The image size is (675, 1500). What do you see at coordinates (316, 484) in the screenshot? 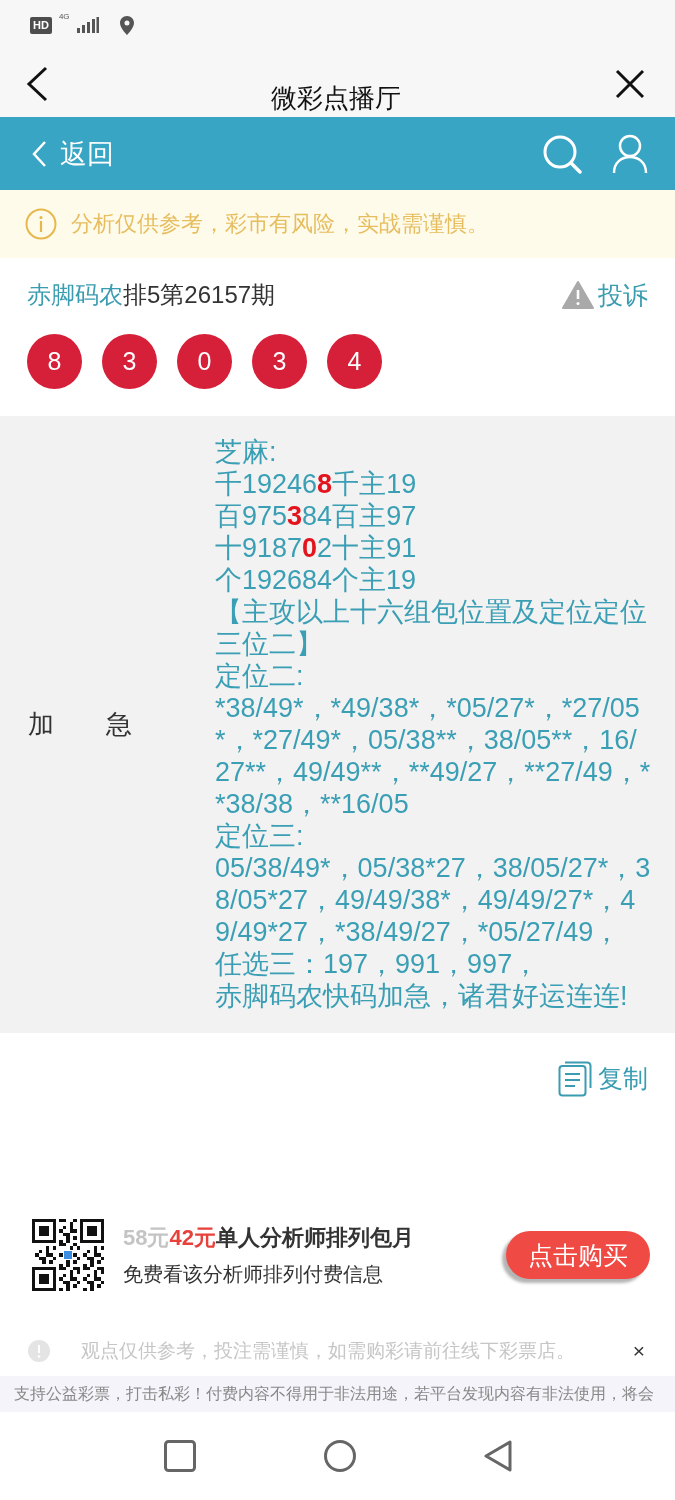
I see `tip-line: 千192468千主19` at bounding box center [316, 484].